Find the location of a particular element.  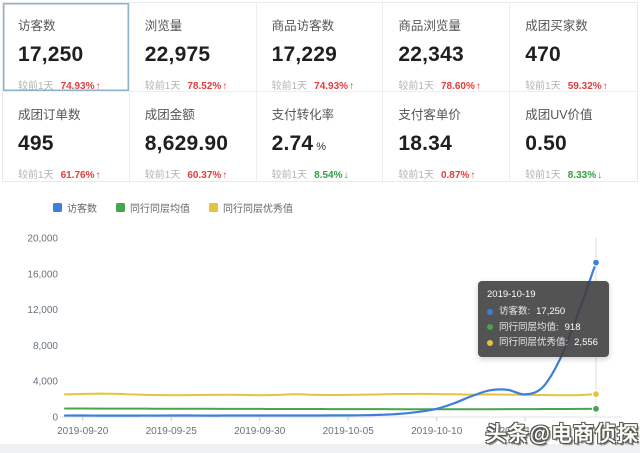

tooltip-series-label: 同行同层优秀值: is located at coordinates (534, 343).